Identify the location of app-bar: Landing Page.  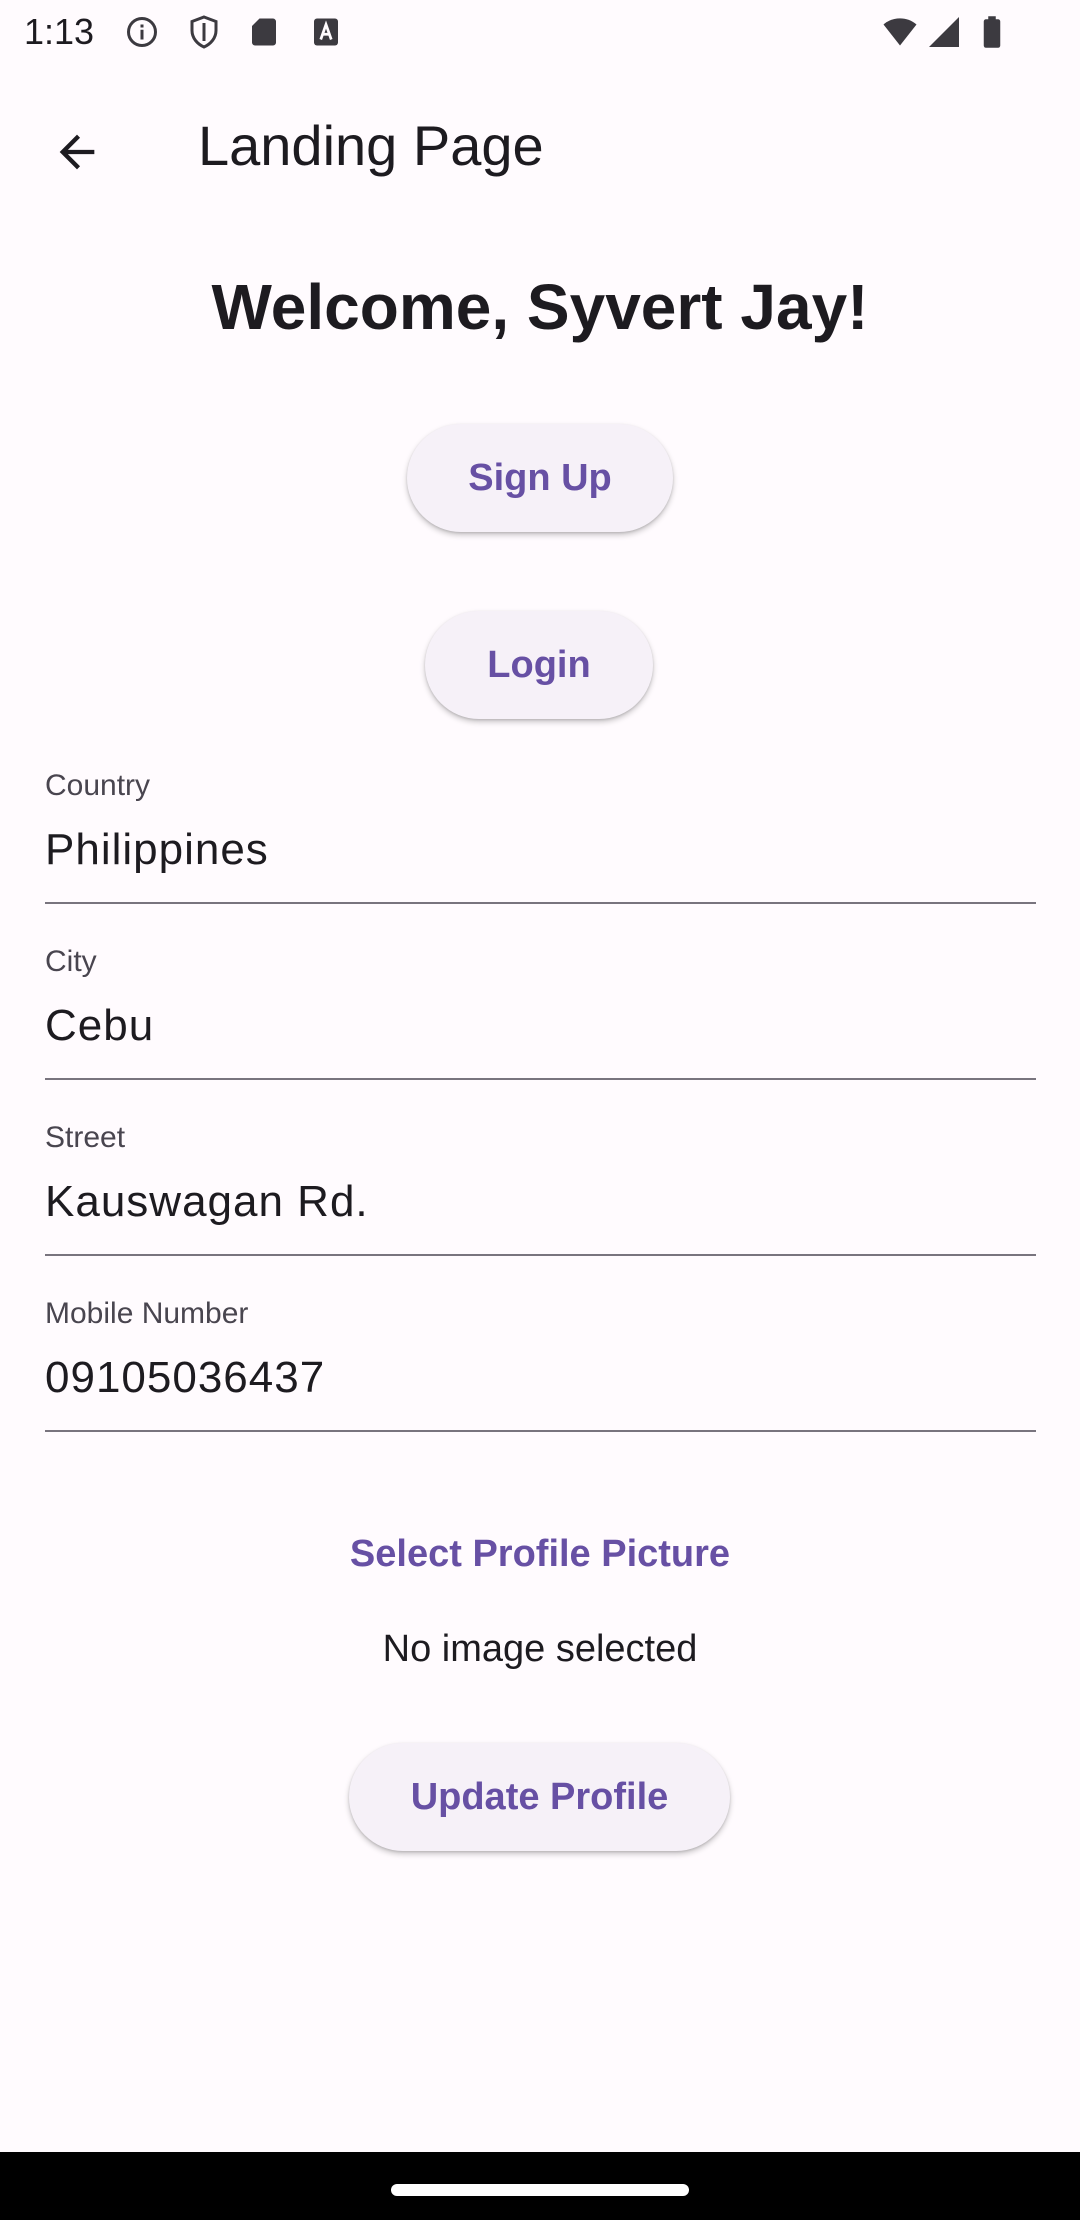
(540, 140).